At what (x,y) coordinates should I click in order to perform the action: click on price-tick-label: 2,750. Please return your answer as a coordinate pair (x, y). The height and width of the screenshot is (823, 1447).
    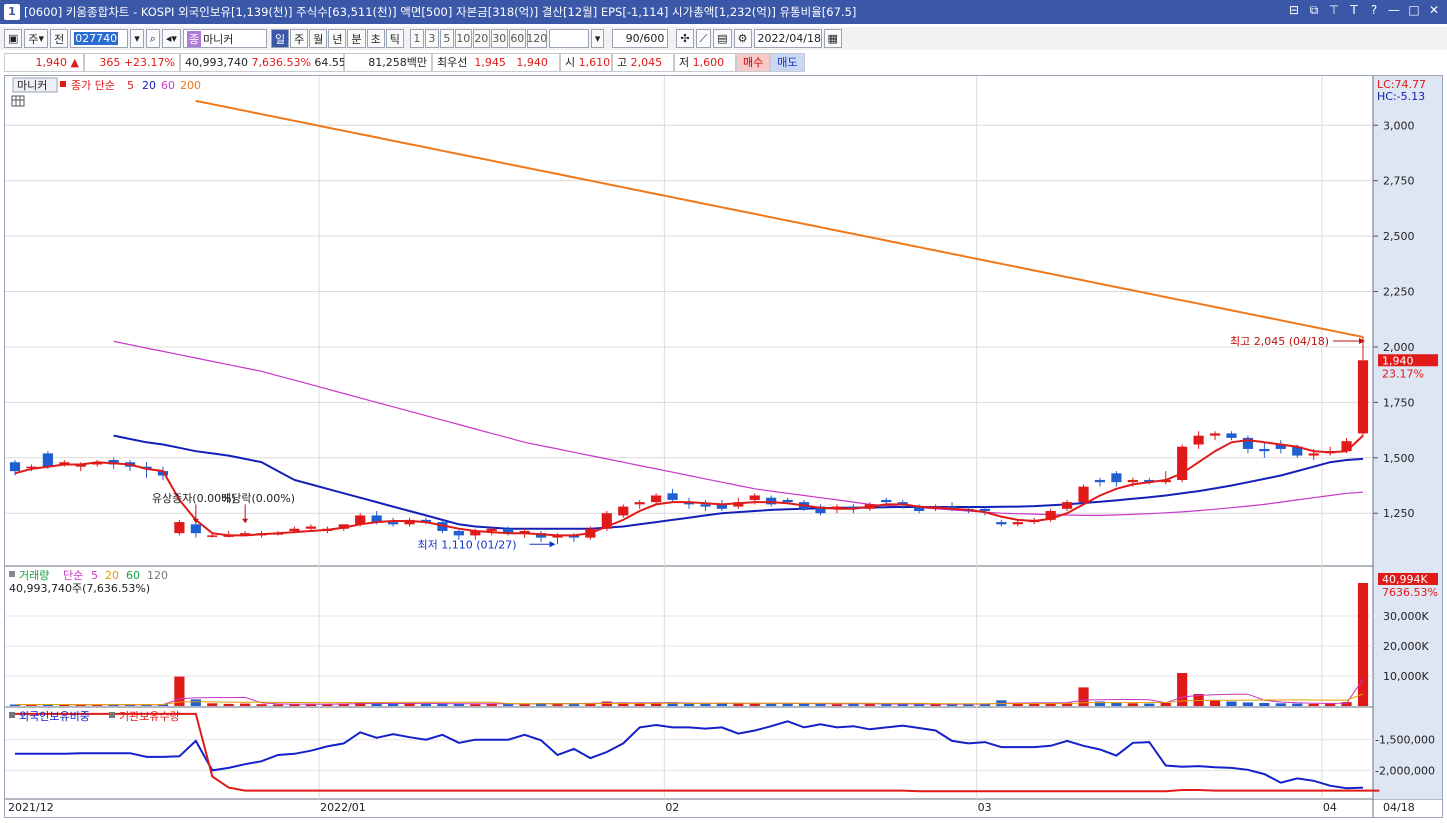
    Looking at the image, I should click on (1399, 181).